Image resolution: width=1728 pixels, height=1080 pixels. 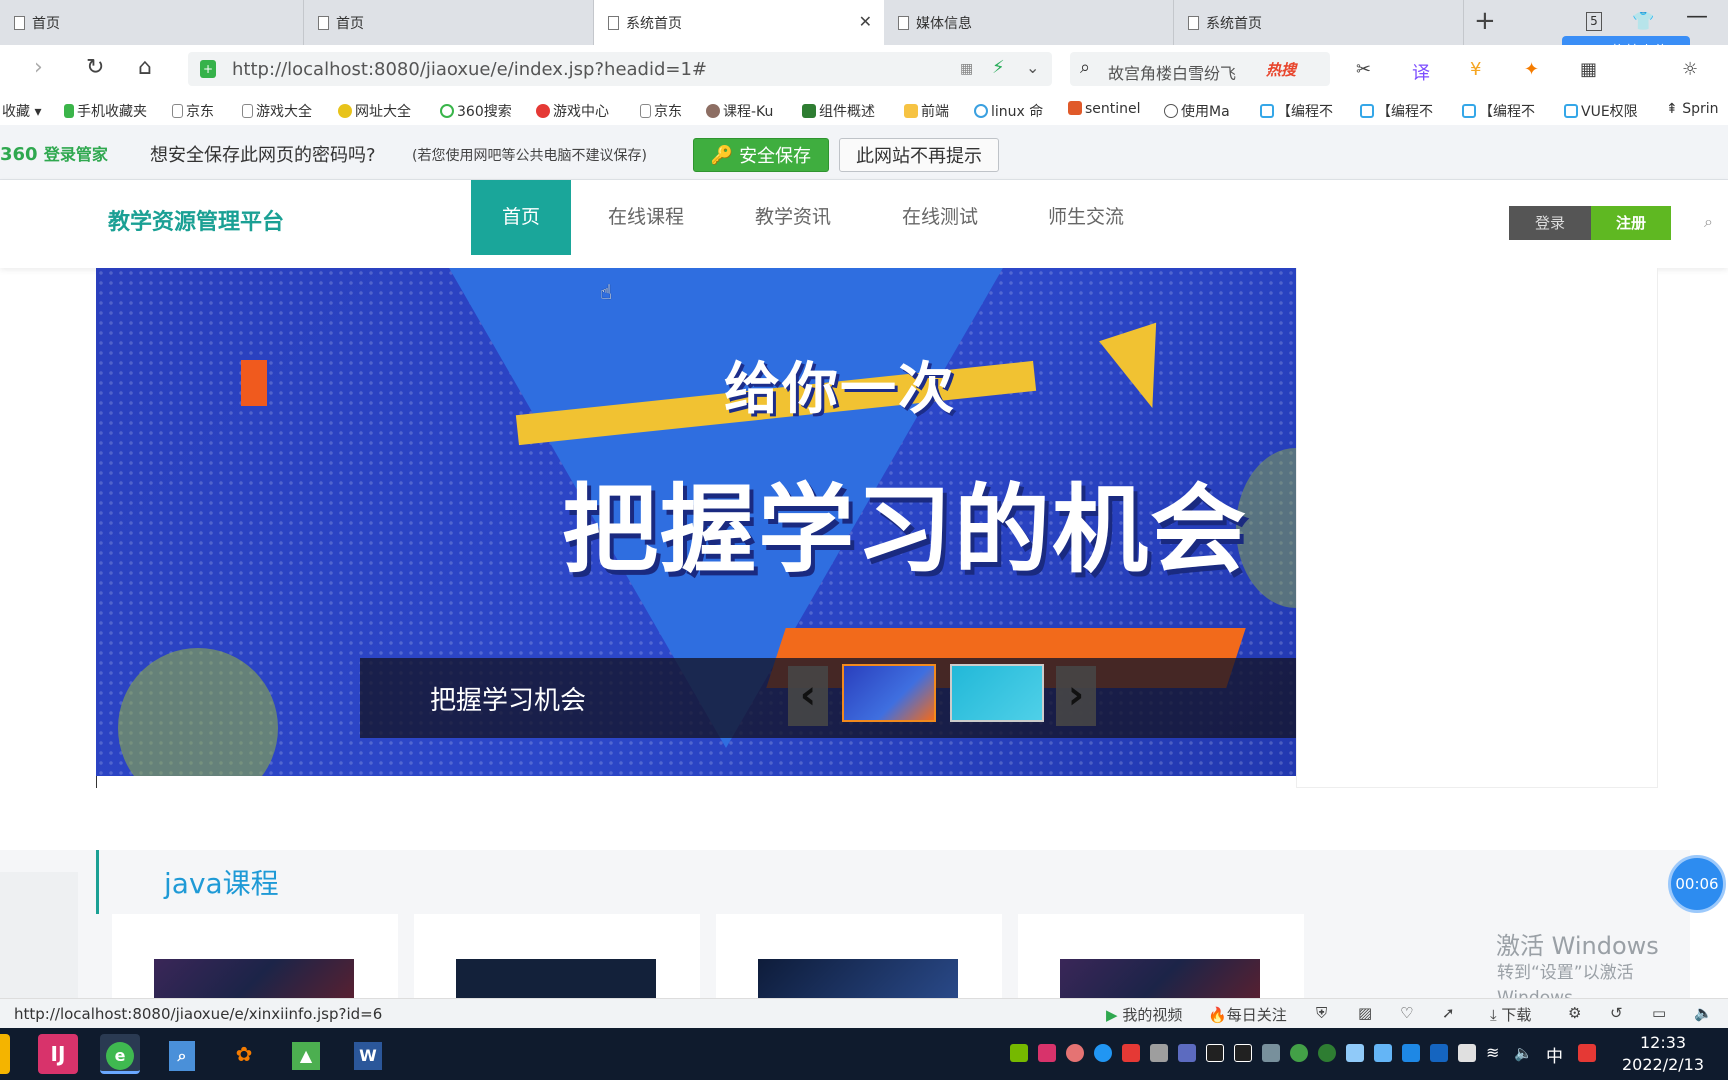 I want to click on bookmark-item: 游戏中心, so click(x=572, y=111).